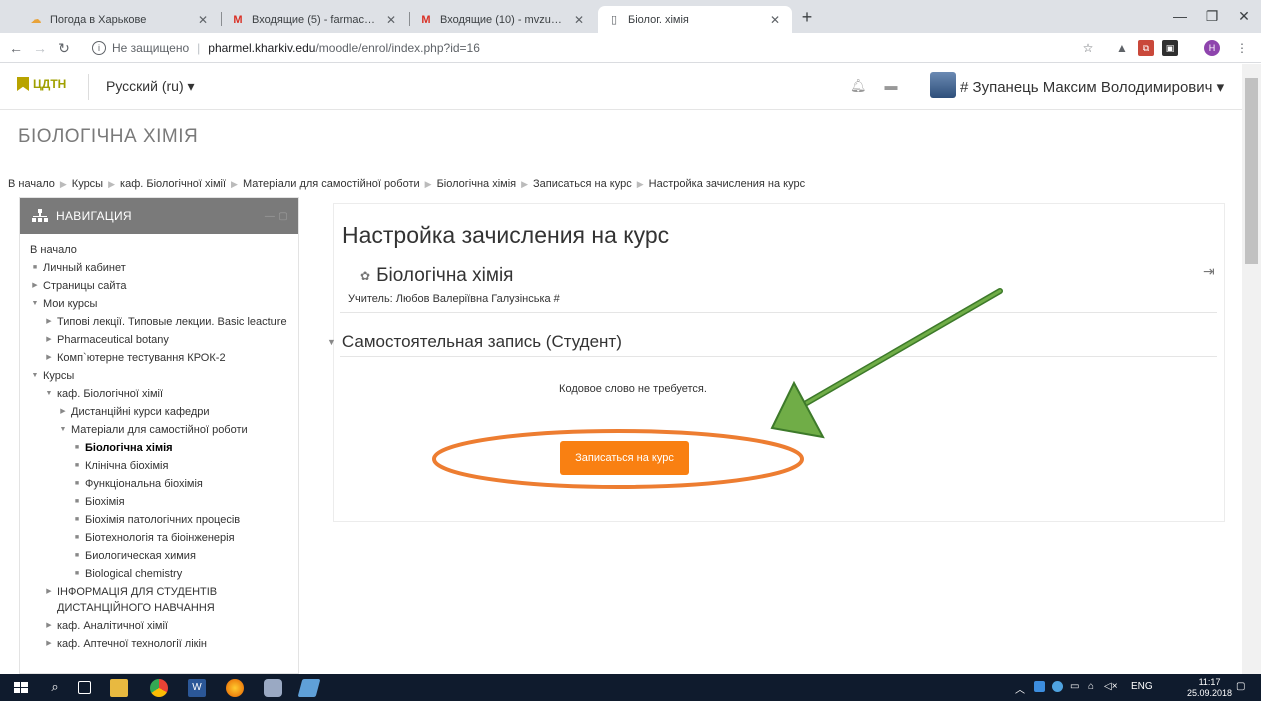  What do you see at coordinates (164, 340) in the screenshot?
I see `nav-item: ▶ Pharmaceutical botany` at bounding box center [164, 340].